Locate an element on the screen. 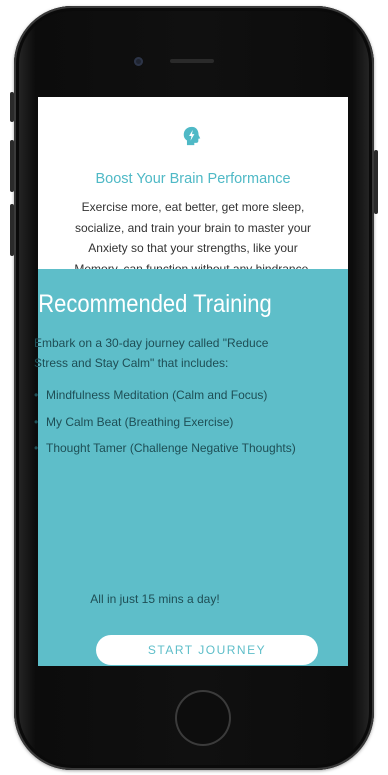  recommended-training-title: Recommended Training is located at coordinates (155, 304).